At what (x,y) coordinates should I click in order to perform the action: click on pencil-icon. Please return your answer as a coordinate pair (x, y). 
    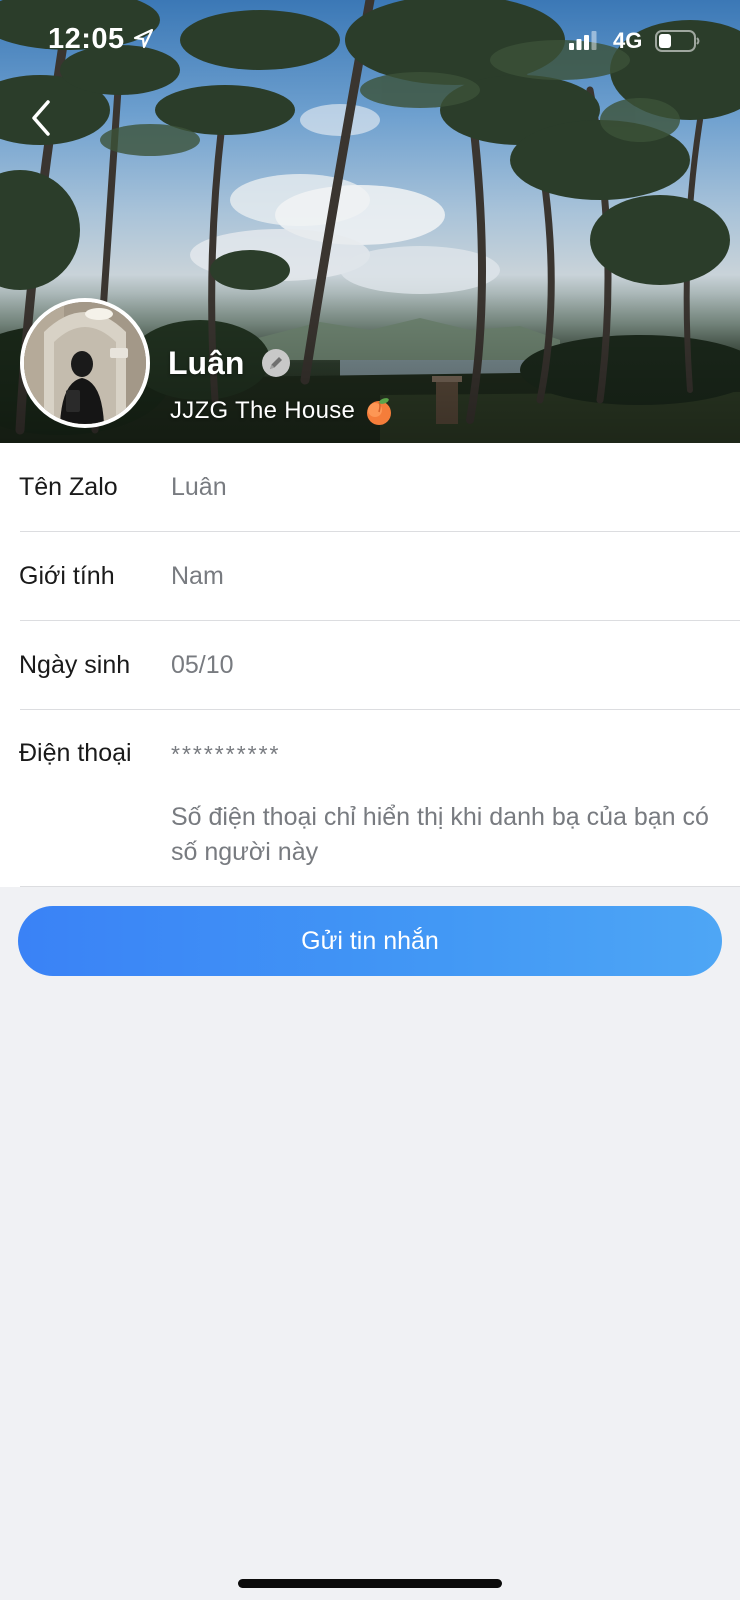
    Looking at the image, I should click on (276, 363).